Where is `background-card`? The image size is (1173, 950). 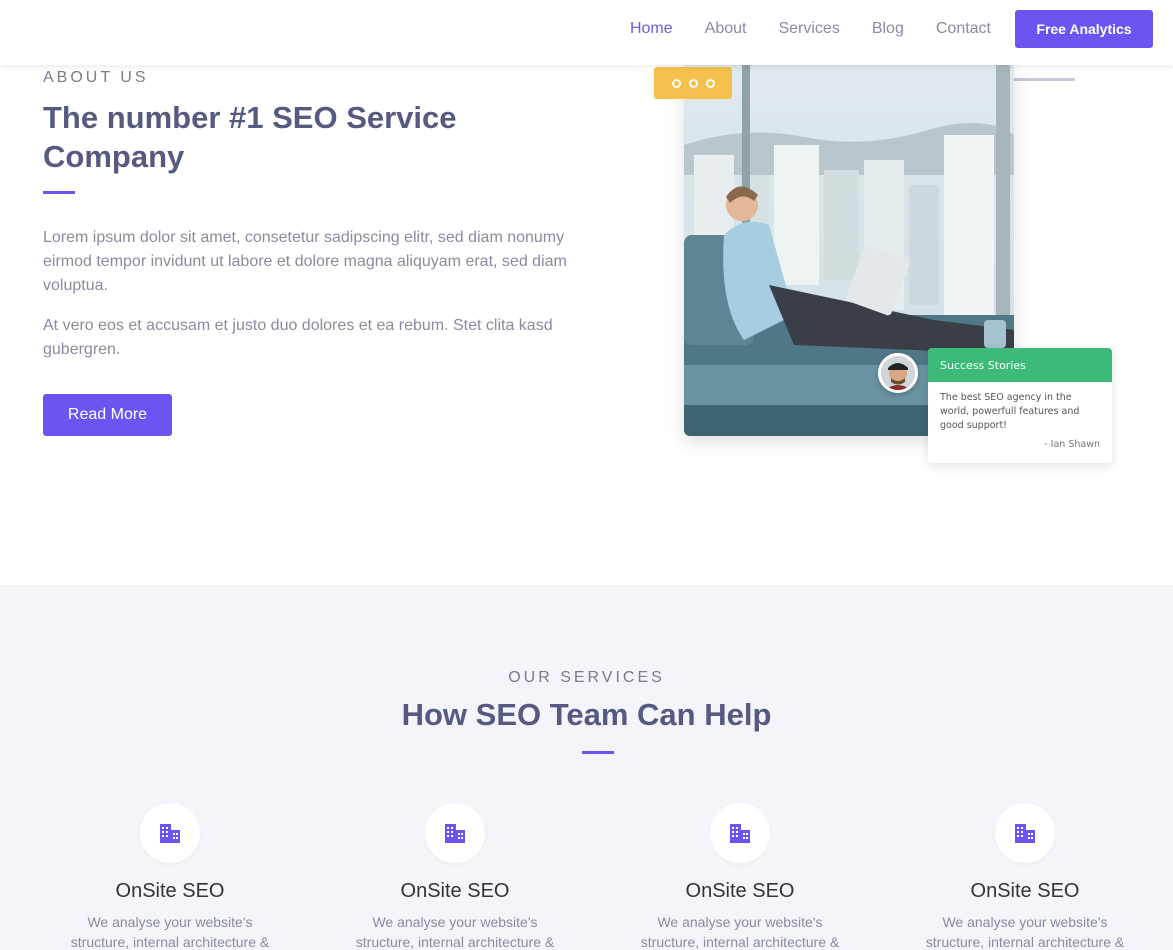 background-card is located at coordinates (1044, 73).